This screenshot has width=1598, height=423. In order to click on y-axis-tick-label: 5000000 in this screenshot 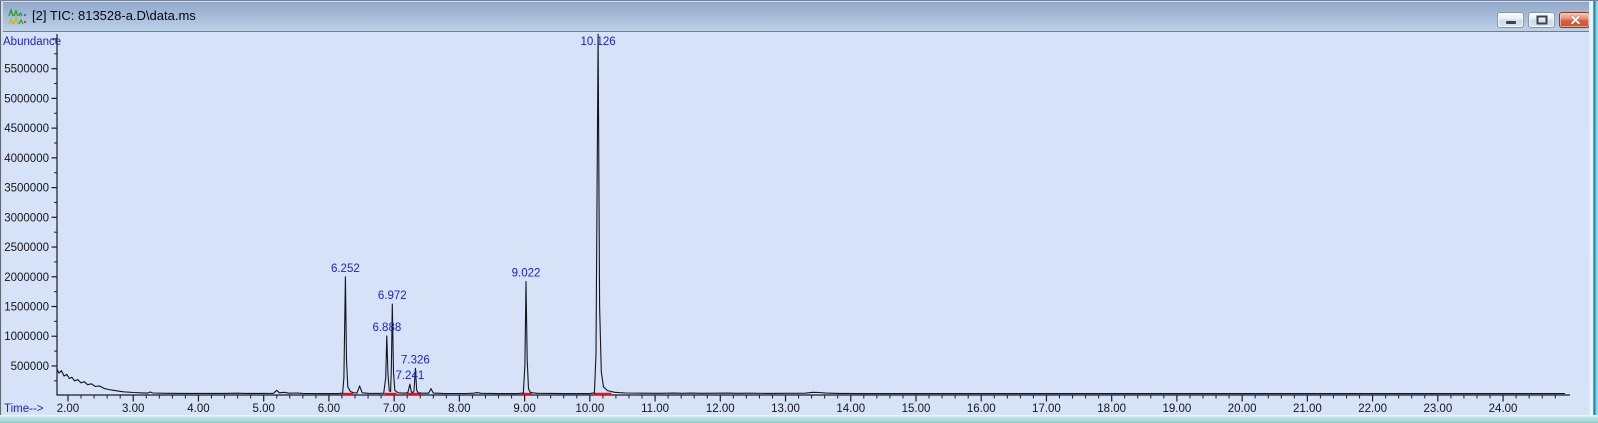, I will do `click(26, 99)`.